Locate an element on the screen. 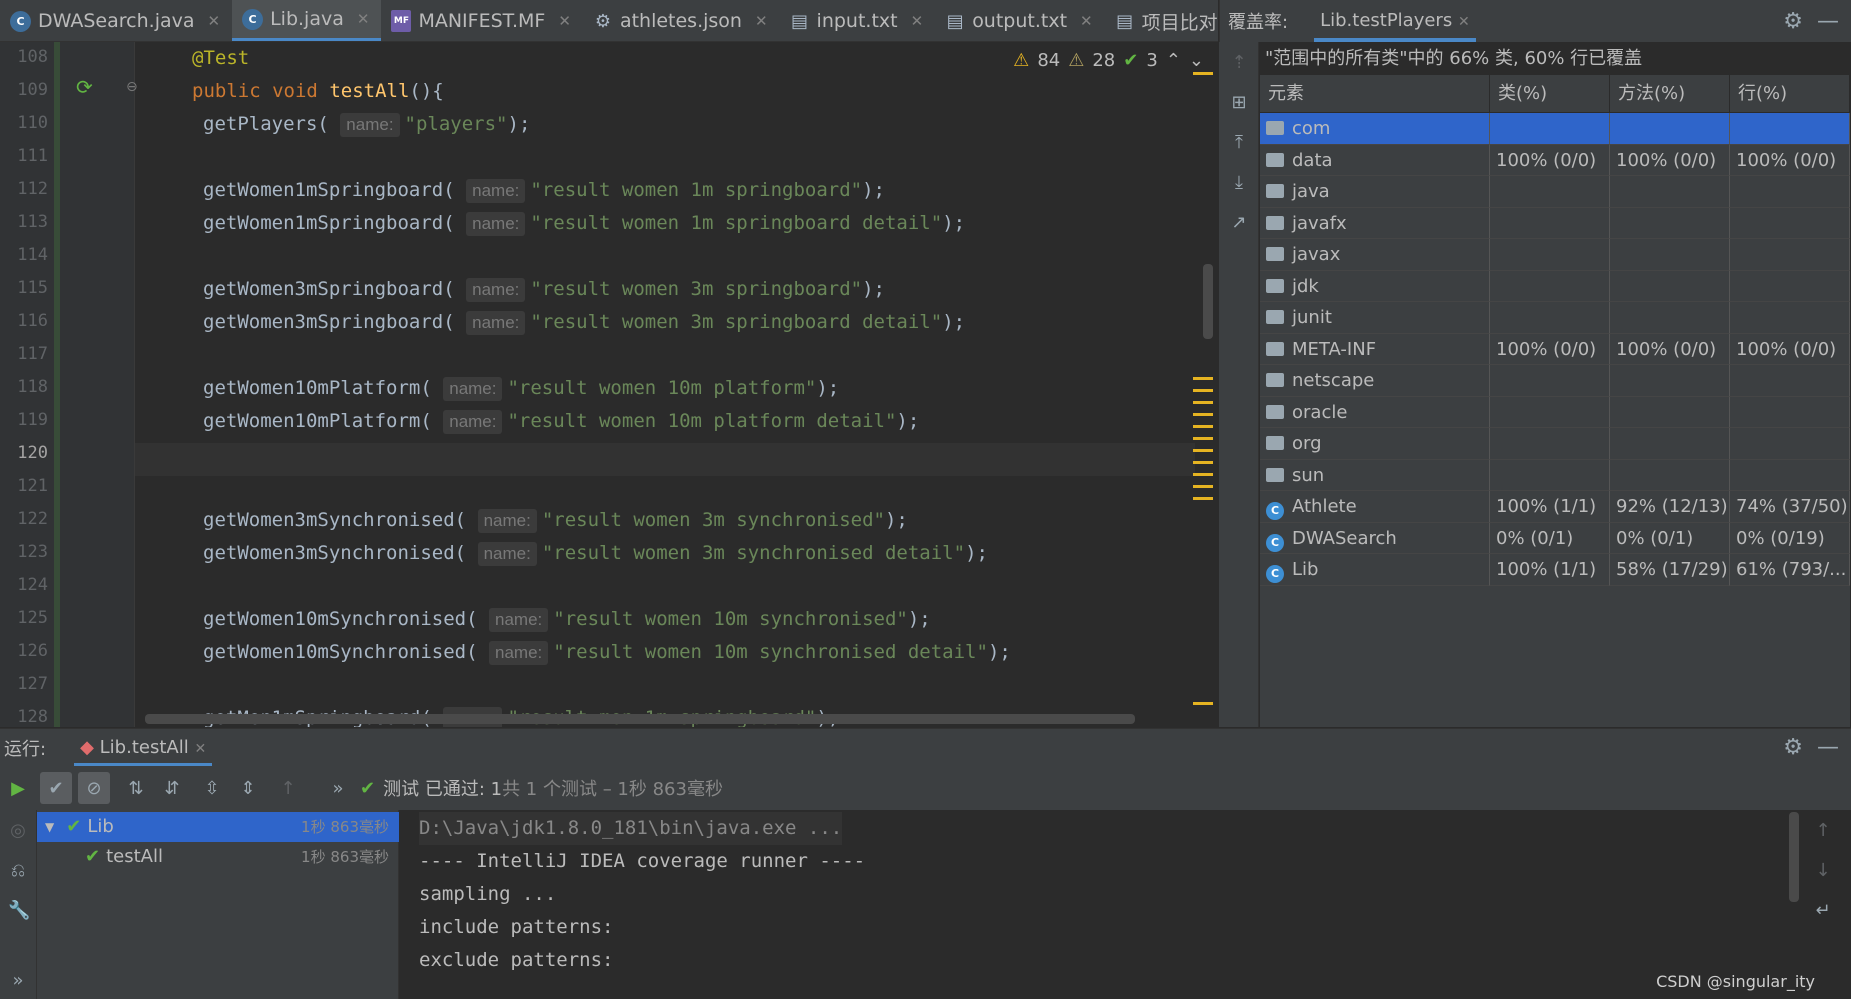 This screenshot has height=999, width=1851. column-header: 行(%) is located at coordinates (1790, 93).